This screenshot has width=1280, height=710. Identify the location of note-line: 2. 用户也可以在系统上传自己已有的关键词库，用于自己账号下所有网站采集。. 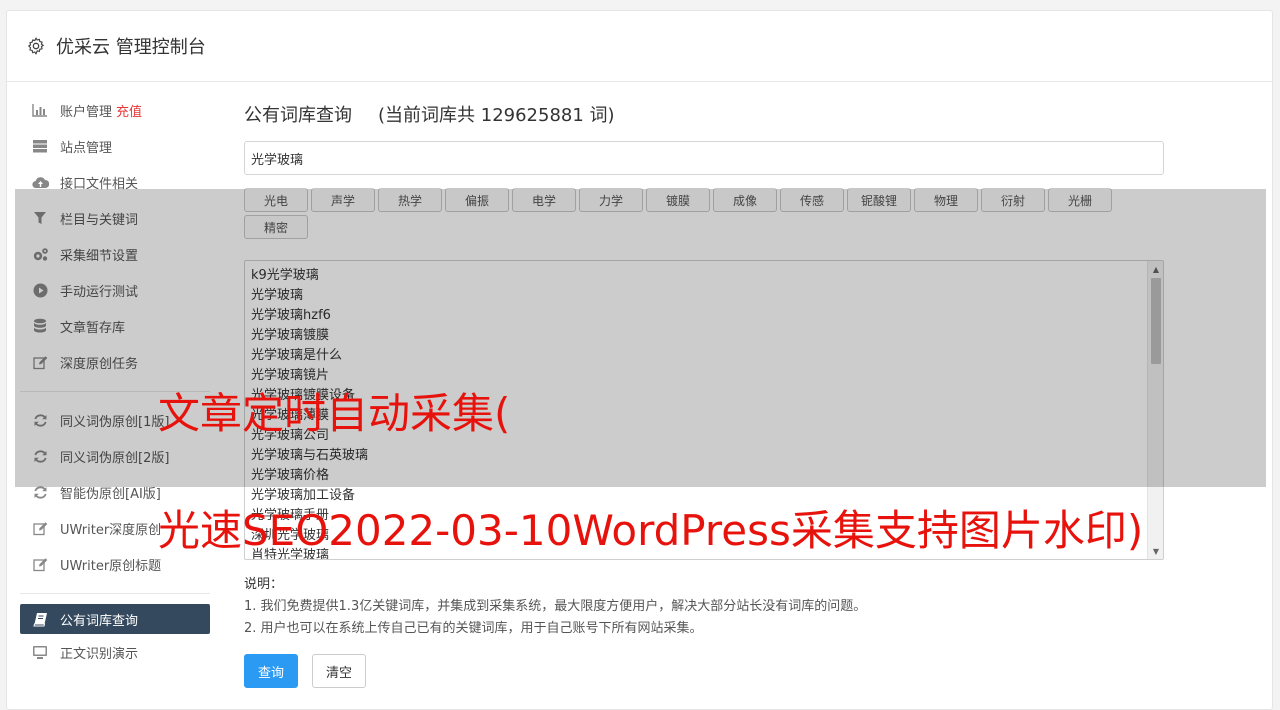
(473, 628).